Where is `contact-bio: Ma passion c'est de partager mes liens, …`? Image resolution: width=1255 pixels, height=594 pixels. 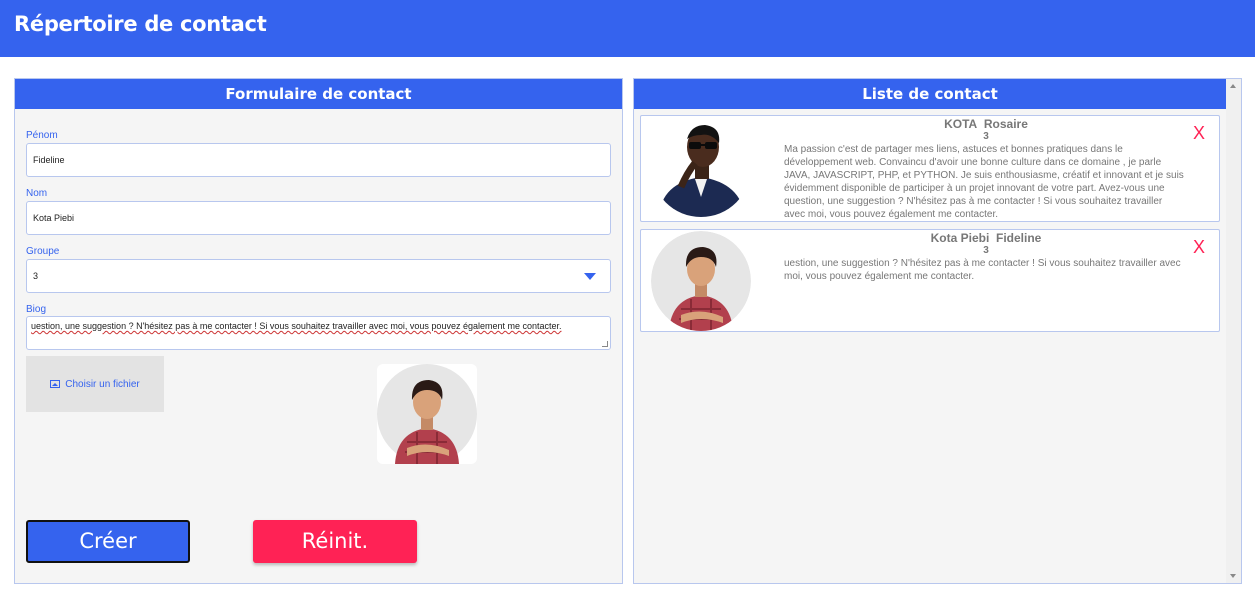
contact-bio: Ma passion c'est de partager mes liens, … is located at coordinates (984, 182).